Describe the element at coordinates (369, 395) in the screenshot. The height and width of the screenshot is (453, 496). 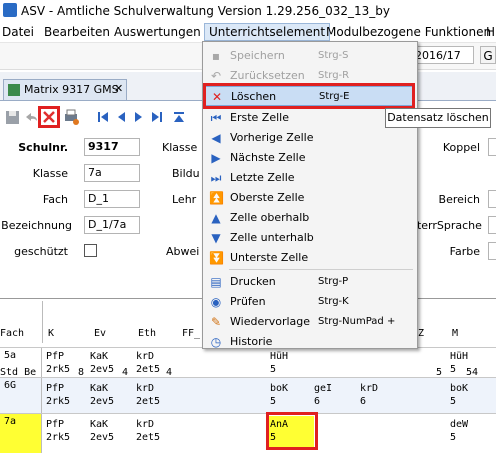
I see `grid-cell: krD 6` at that location.